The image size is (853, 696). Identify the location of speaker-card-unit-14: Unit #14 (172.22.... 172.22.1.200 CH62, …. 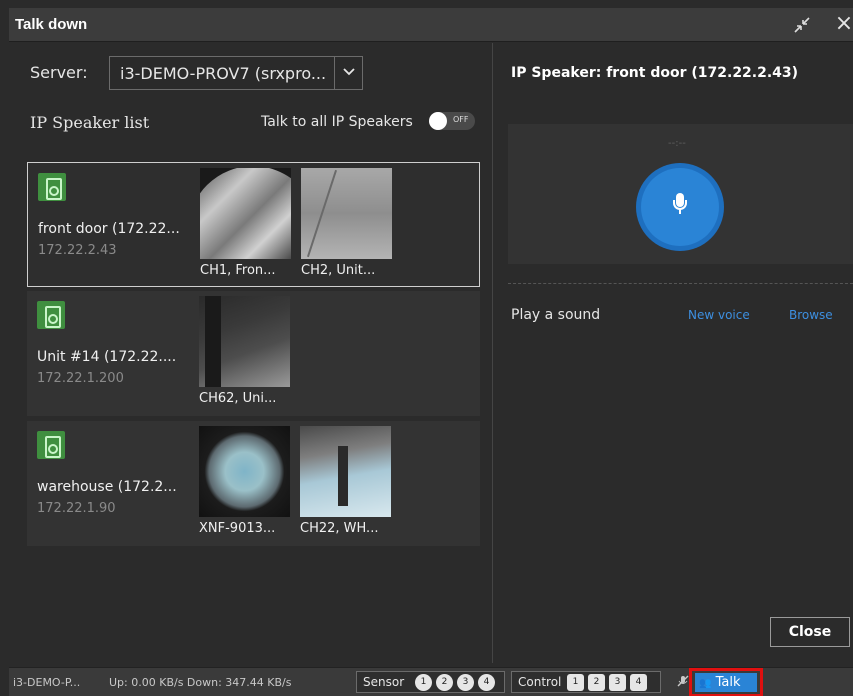
(253, 353).